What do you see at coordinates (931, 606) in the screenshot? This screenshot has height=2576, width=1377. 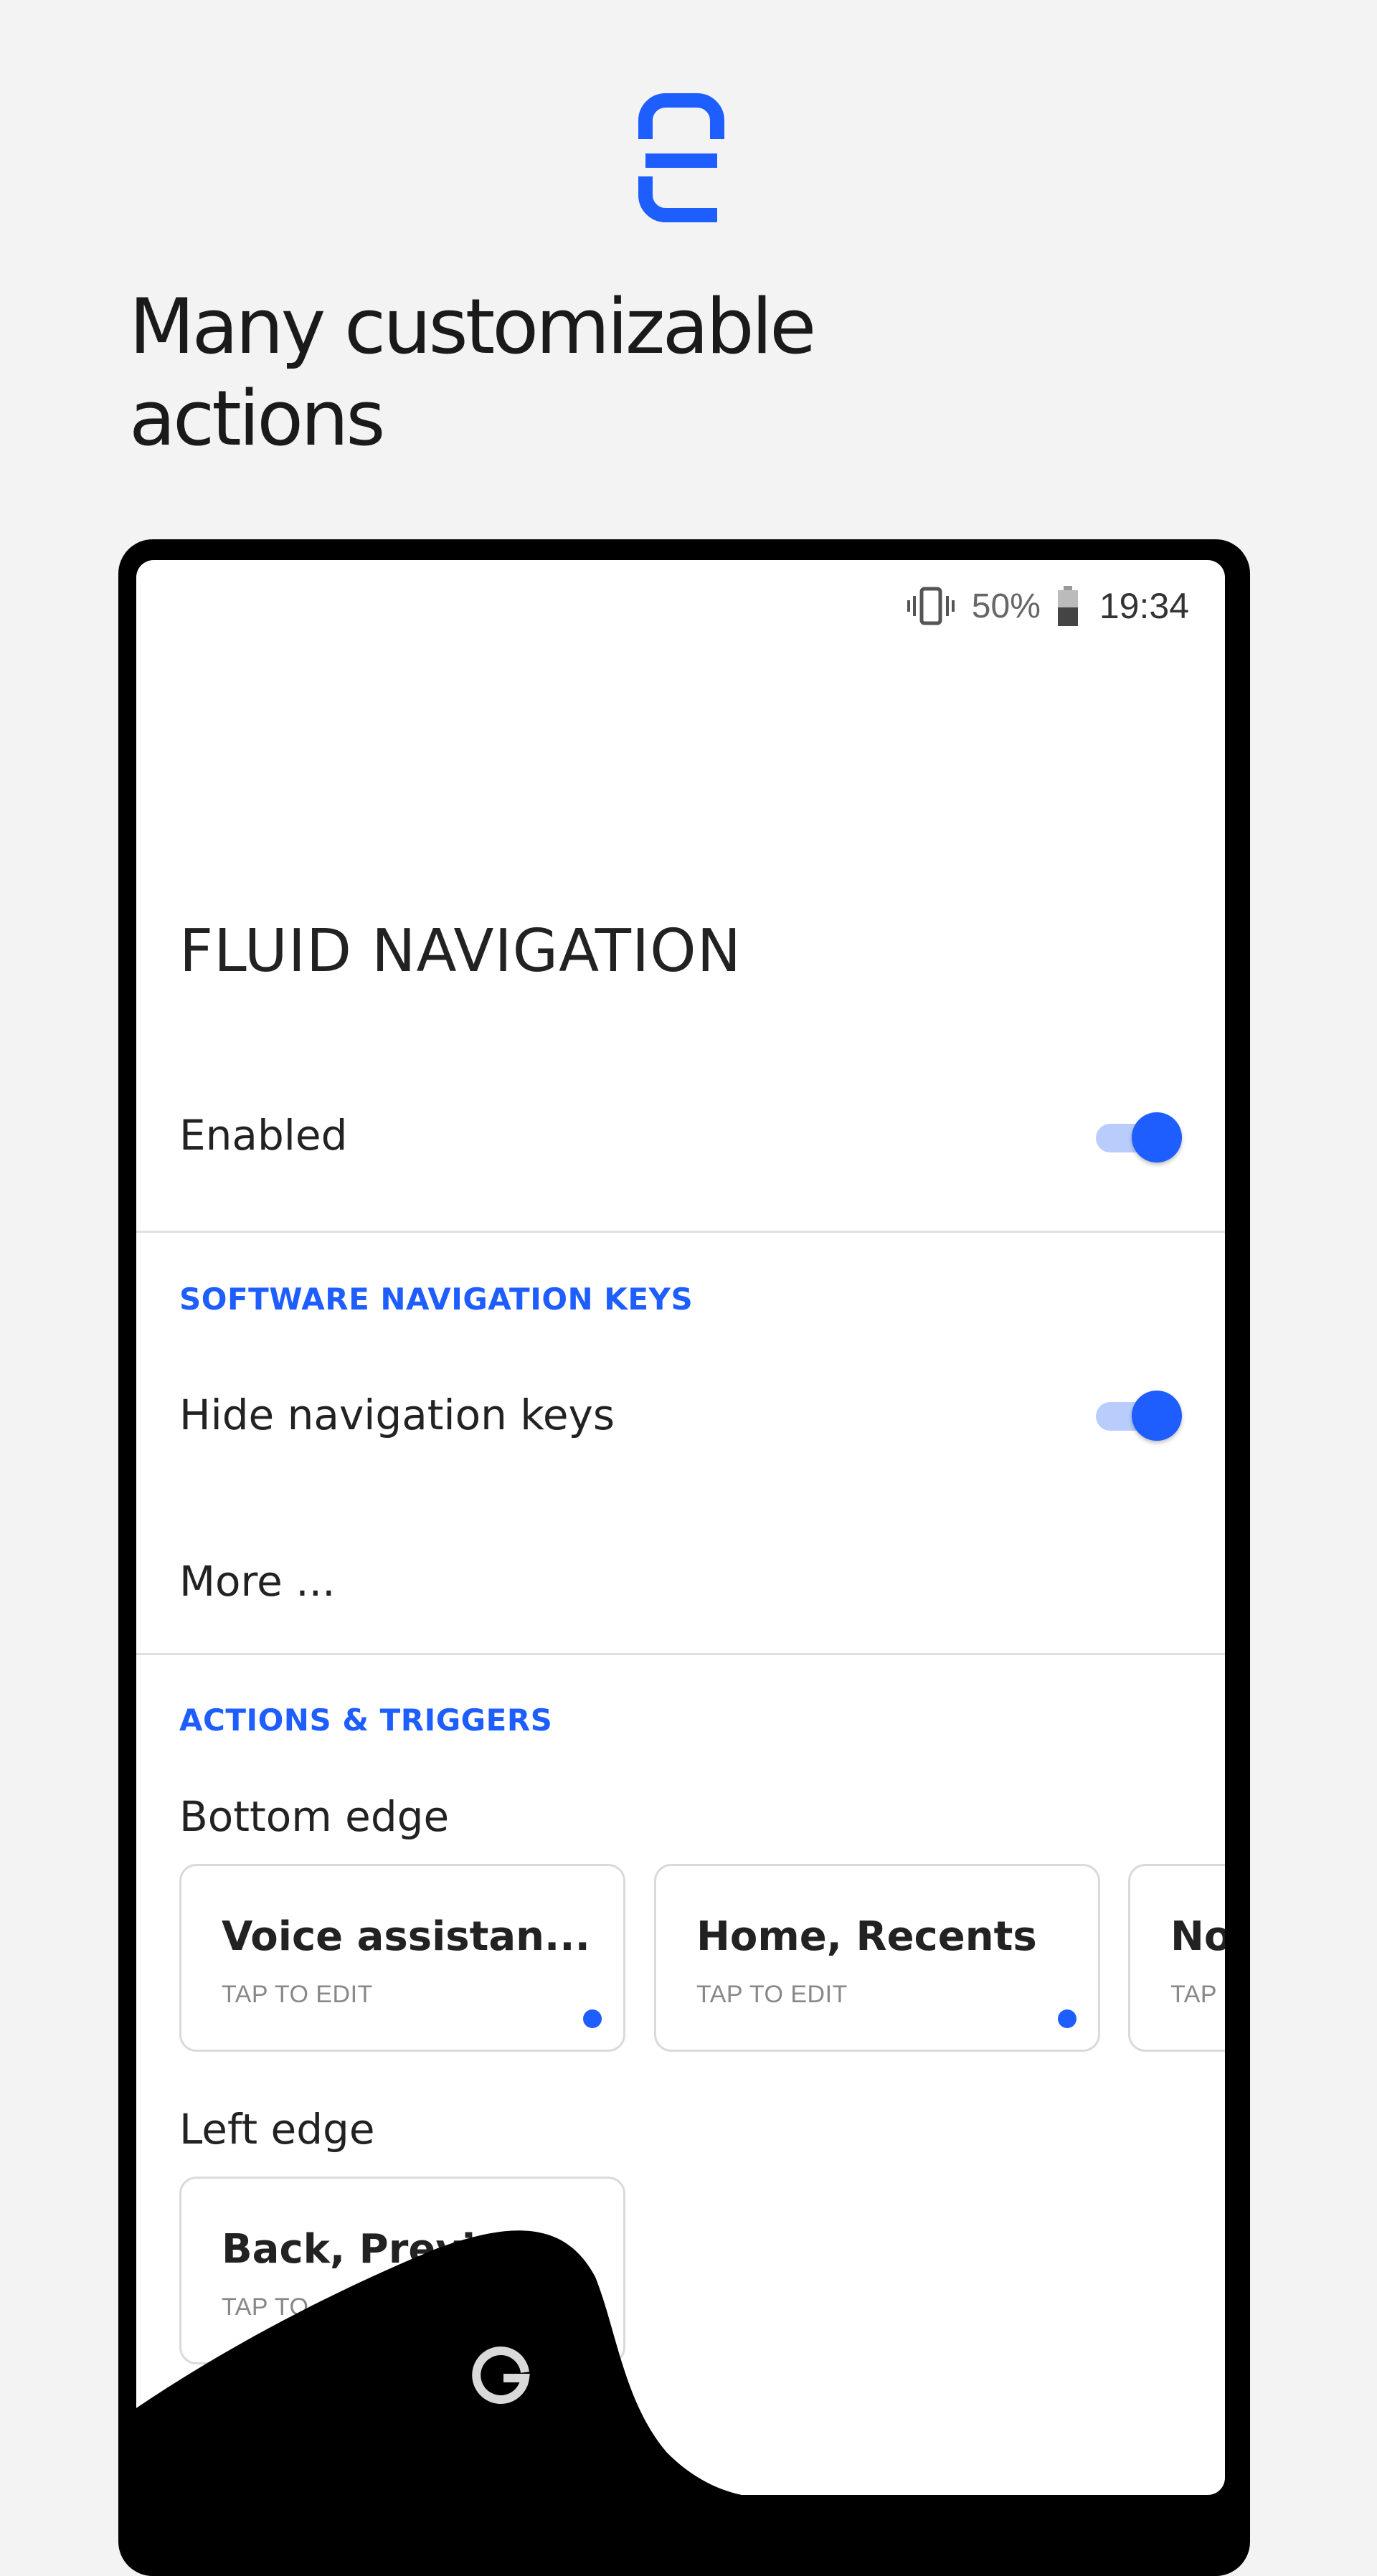 I see `vibrate-icon` at bounding box center [931, 606].